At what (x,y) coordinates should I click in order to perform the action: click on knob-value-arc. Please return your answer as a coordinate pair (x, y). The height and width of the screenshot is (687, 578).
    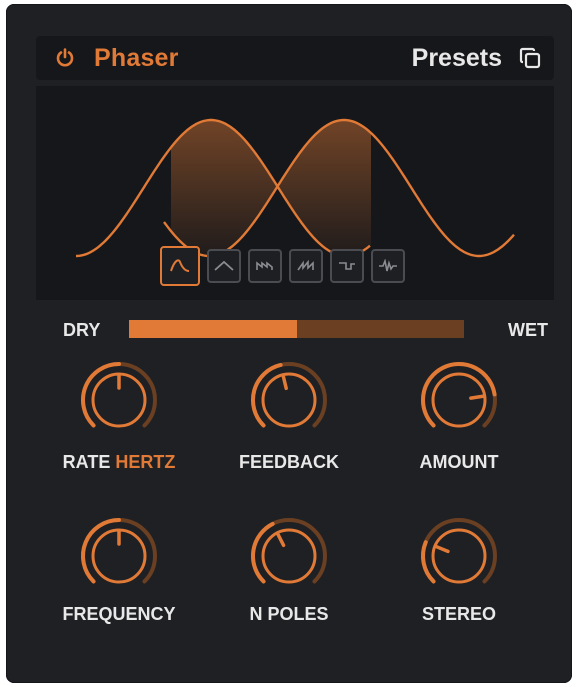
    Looking at the image, I should click on (428, 562).